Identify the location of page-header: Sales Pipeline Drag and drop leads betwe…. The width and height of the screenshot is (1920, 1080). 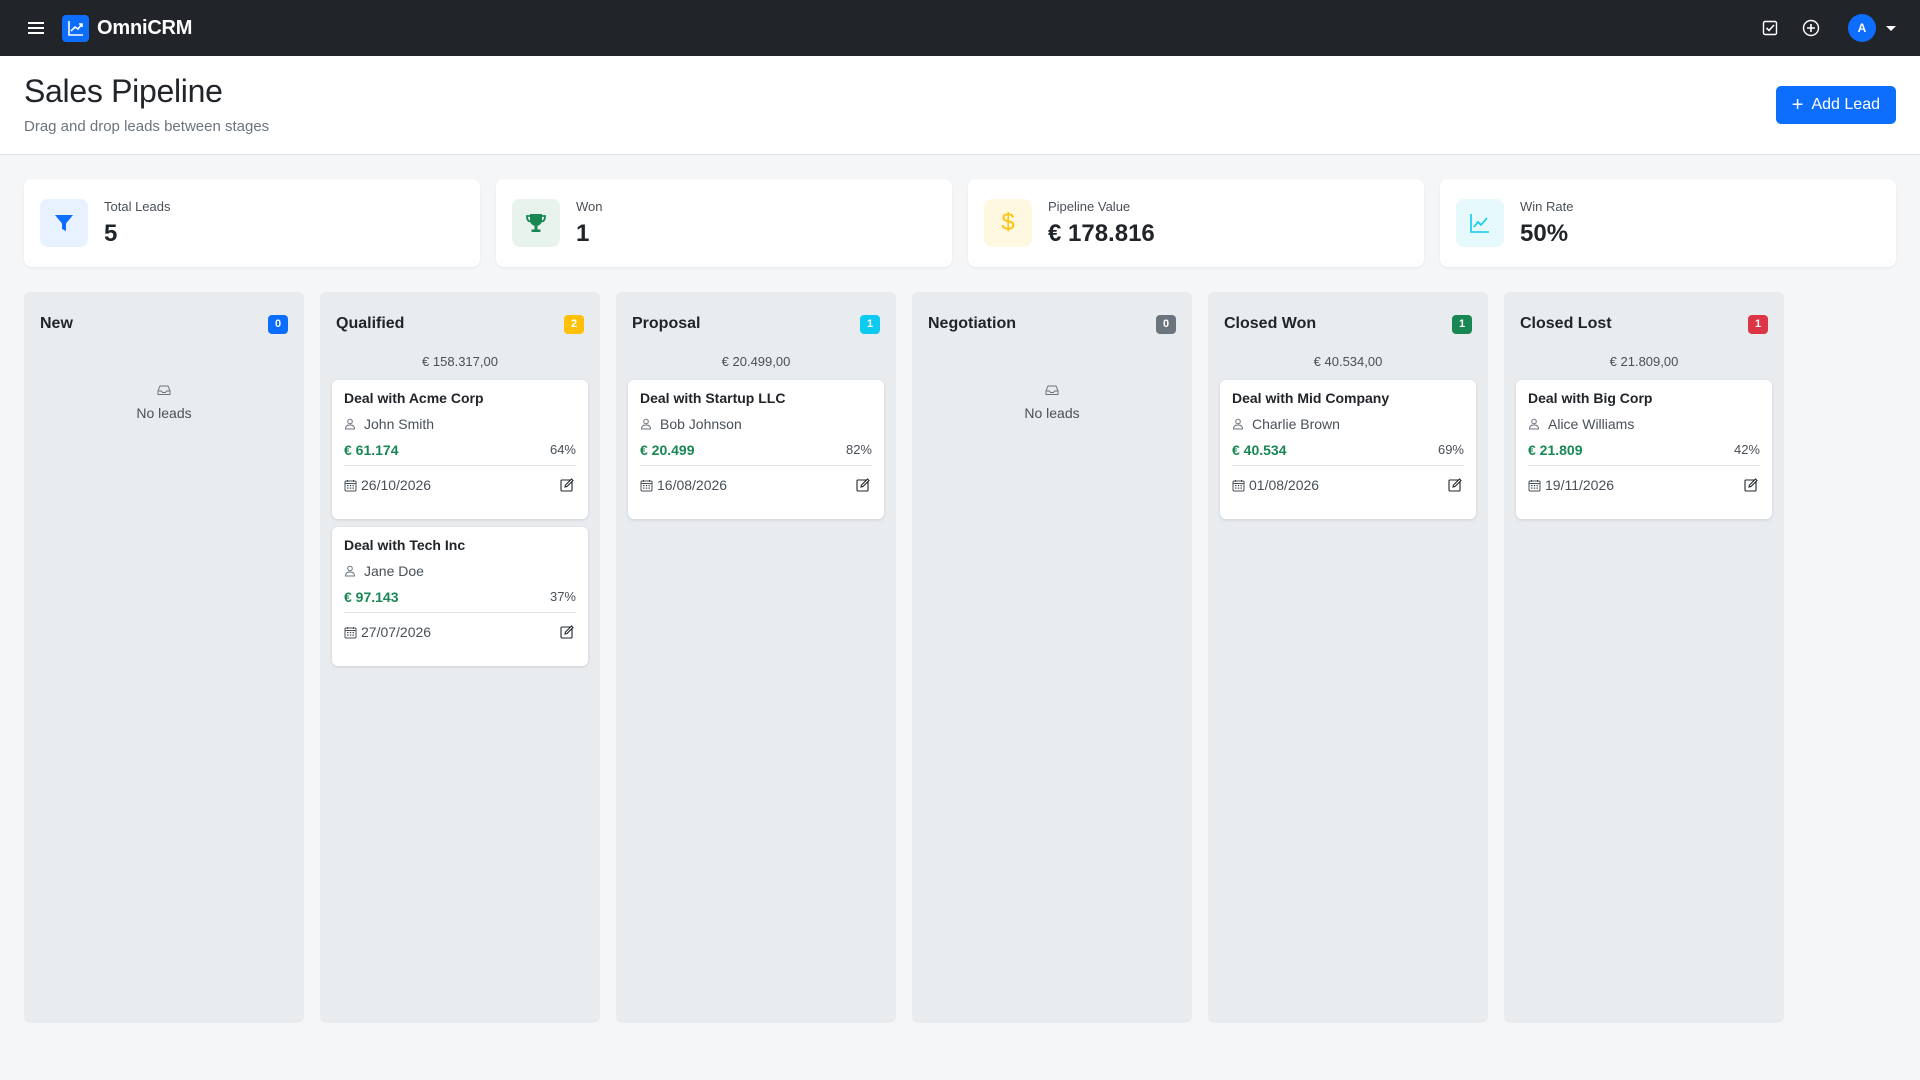
(960, 105).